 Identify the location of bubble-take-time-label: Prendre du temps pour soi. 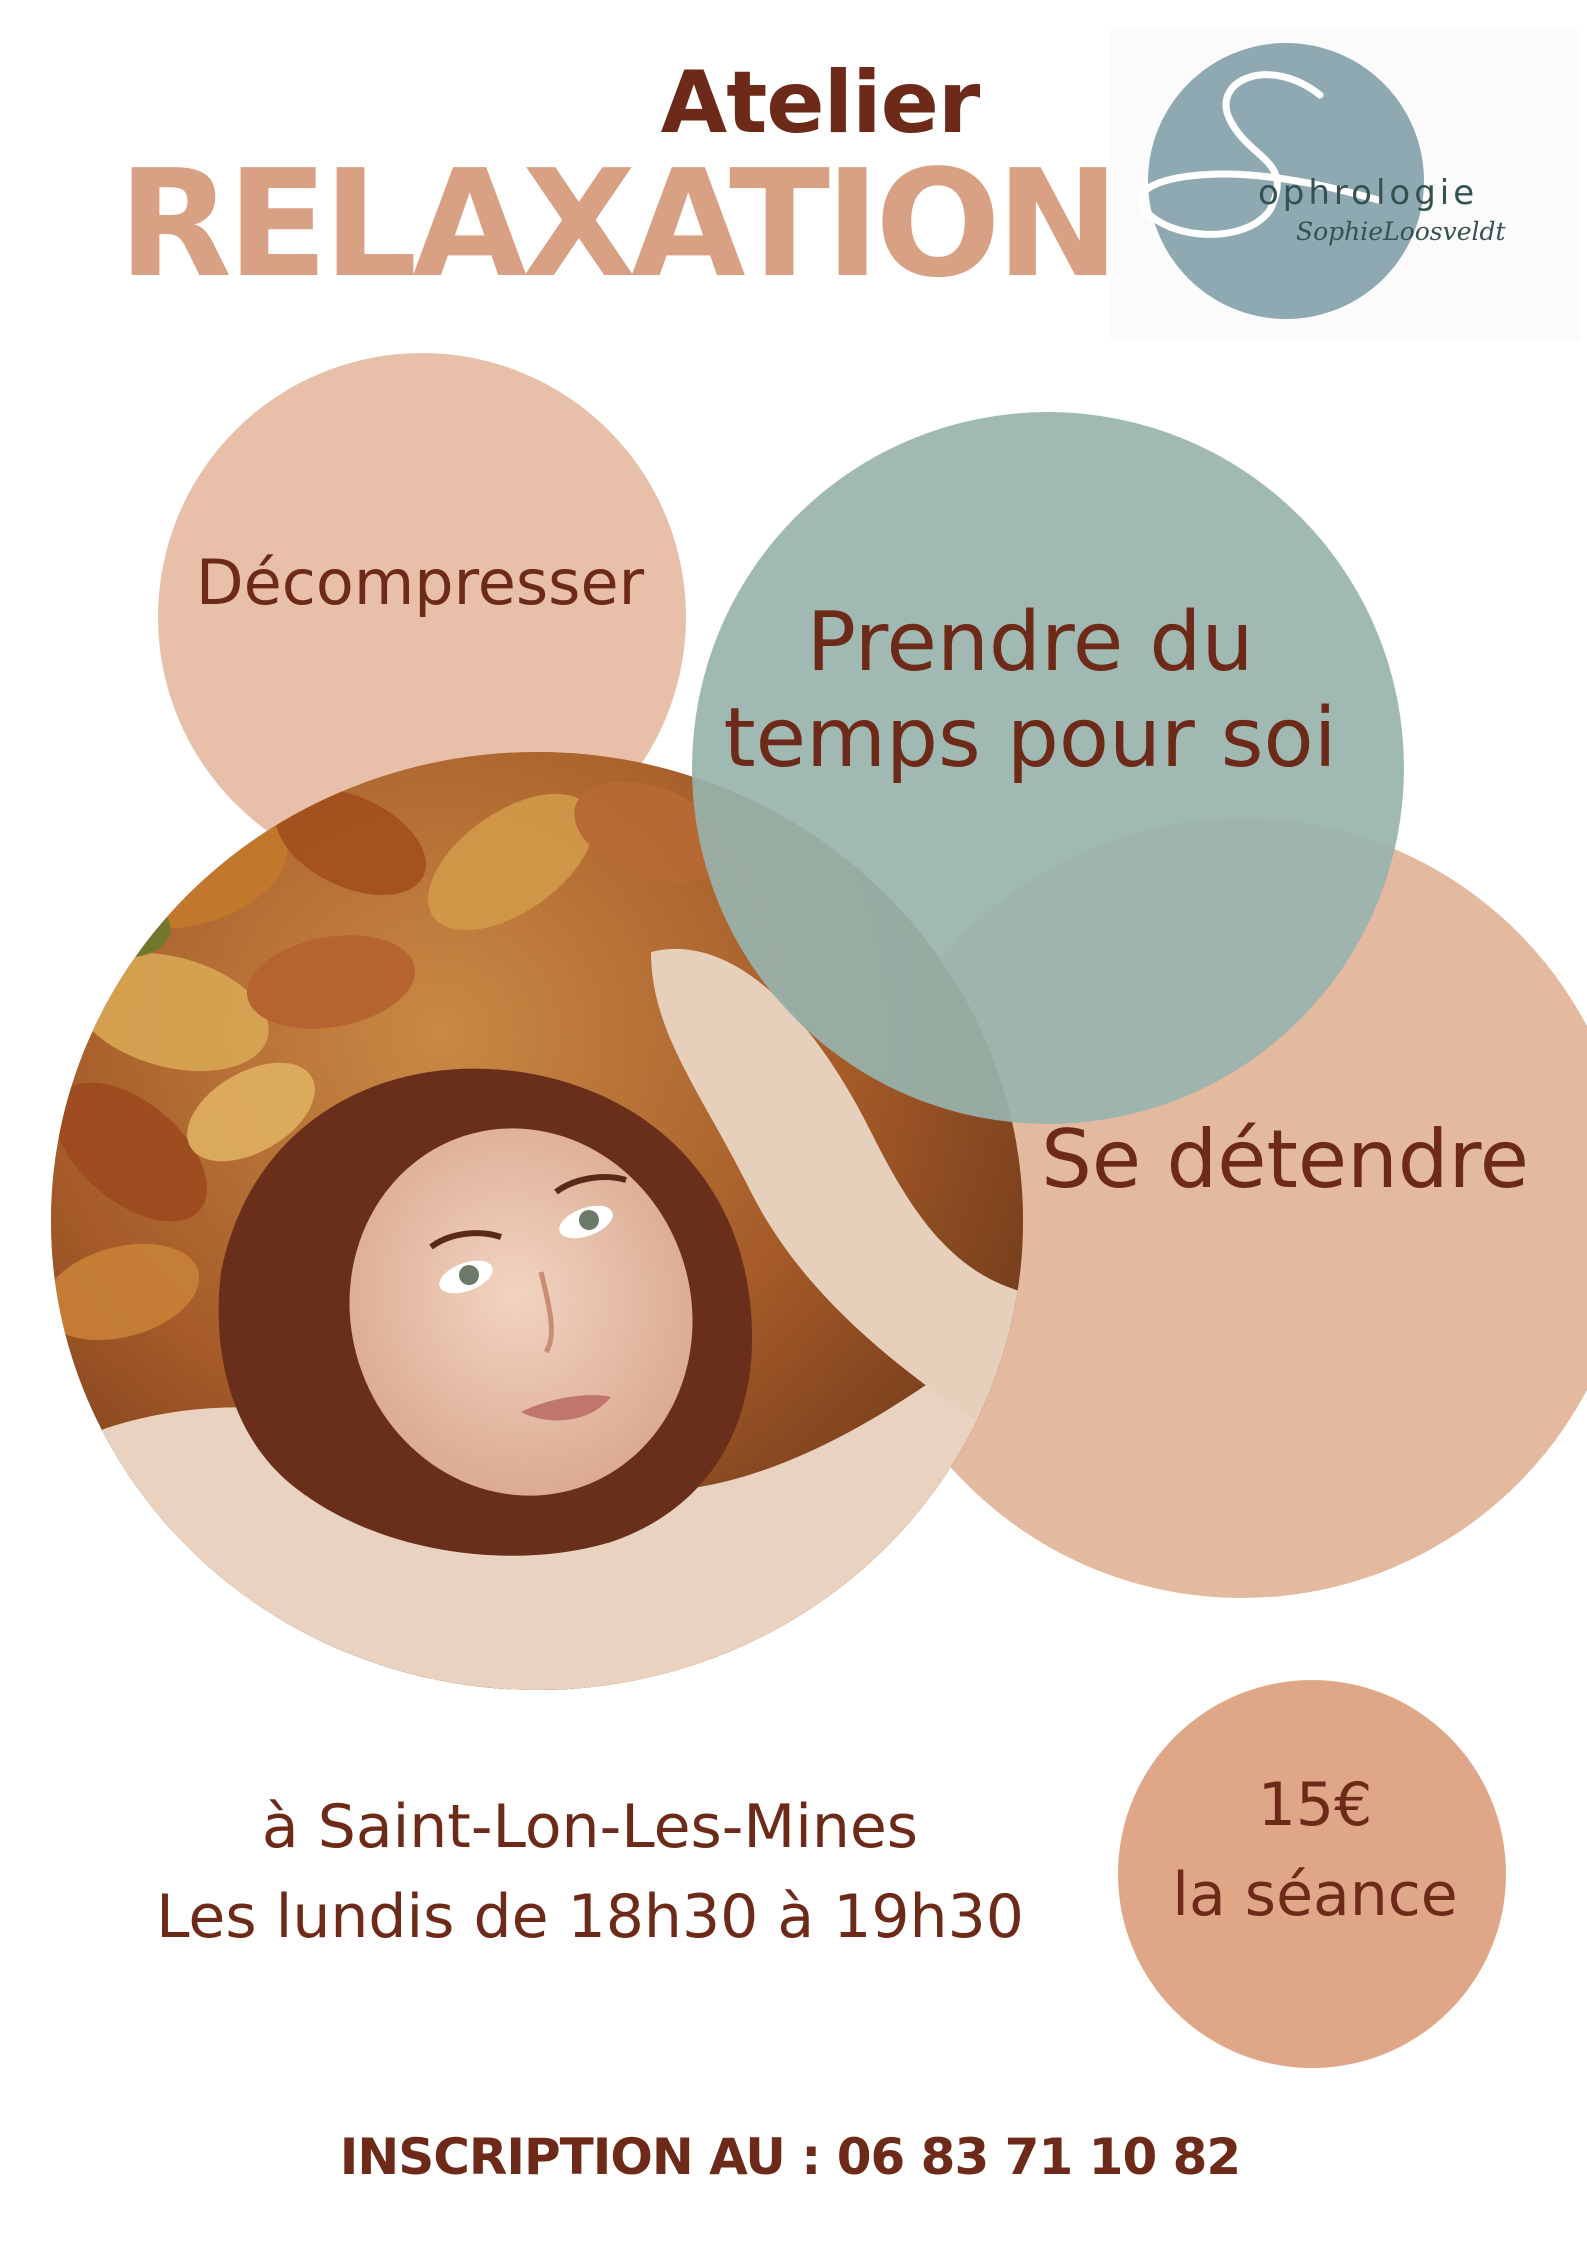
(1030, 690).